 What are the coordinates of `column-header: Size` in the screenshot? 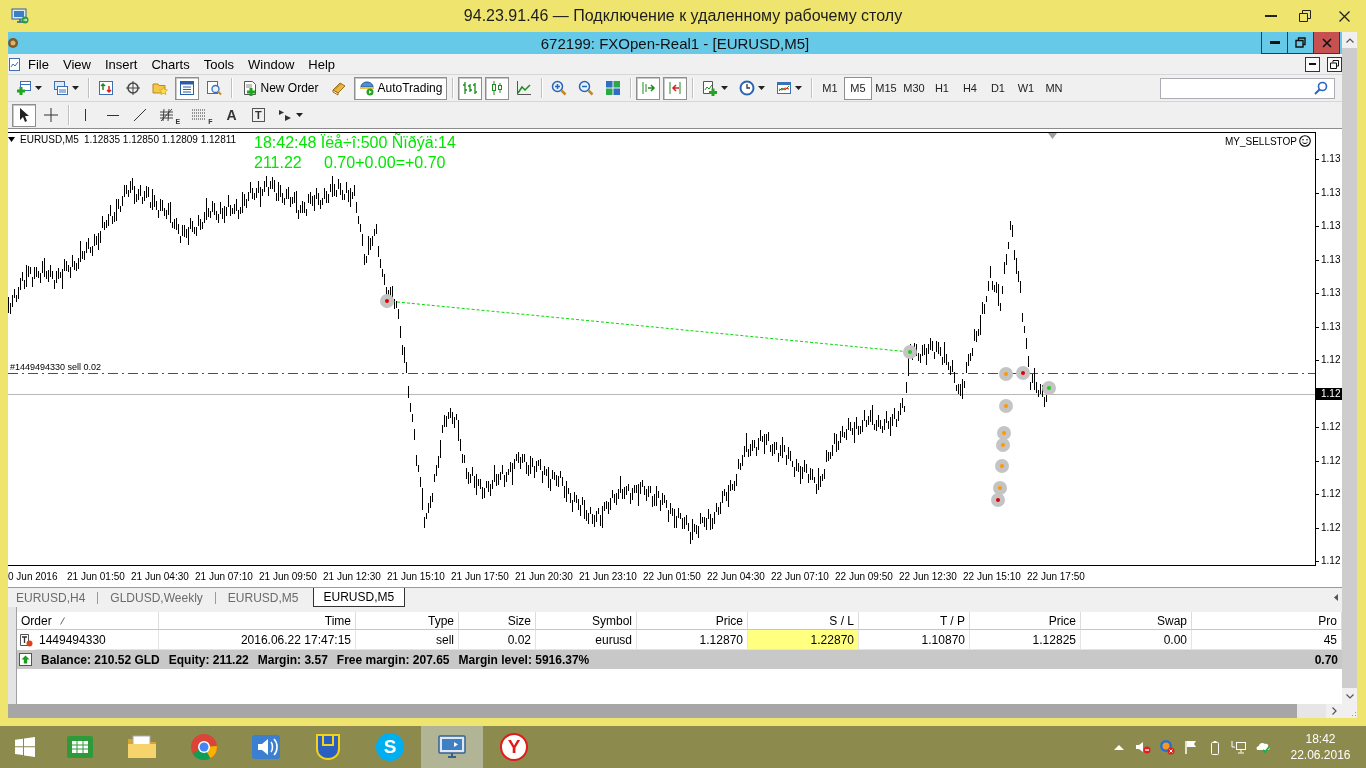 It's located at (497, 621).